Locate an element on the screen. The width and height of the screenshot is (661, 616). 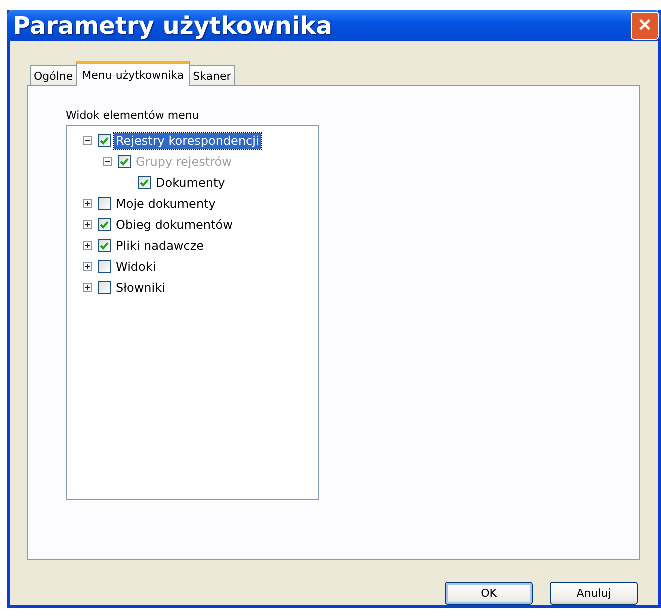
cancel-button: Anuluj is located at coordinates (594, 593).